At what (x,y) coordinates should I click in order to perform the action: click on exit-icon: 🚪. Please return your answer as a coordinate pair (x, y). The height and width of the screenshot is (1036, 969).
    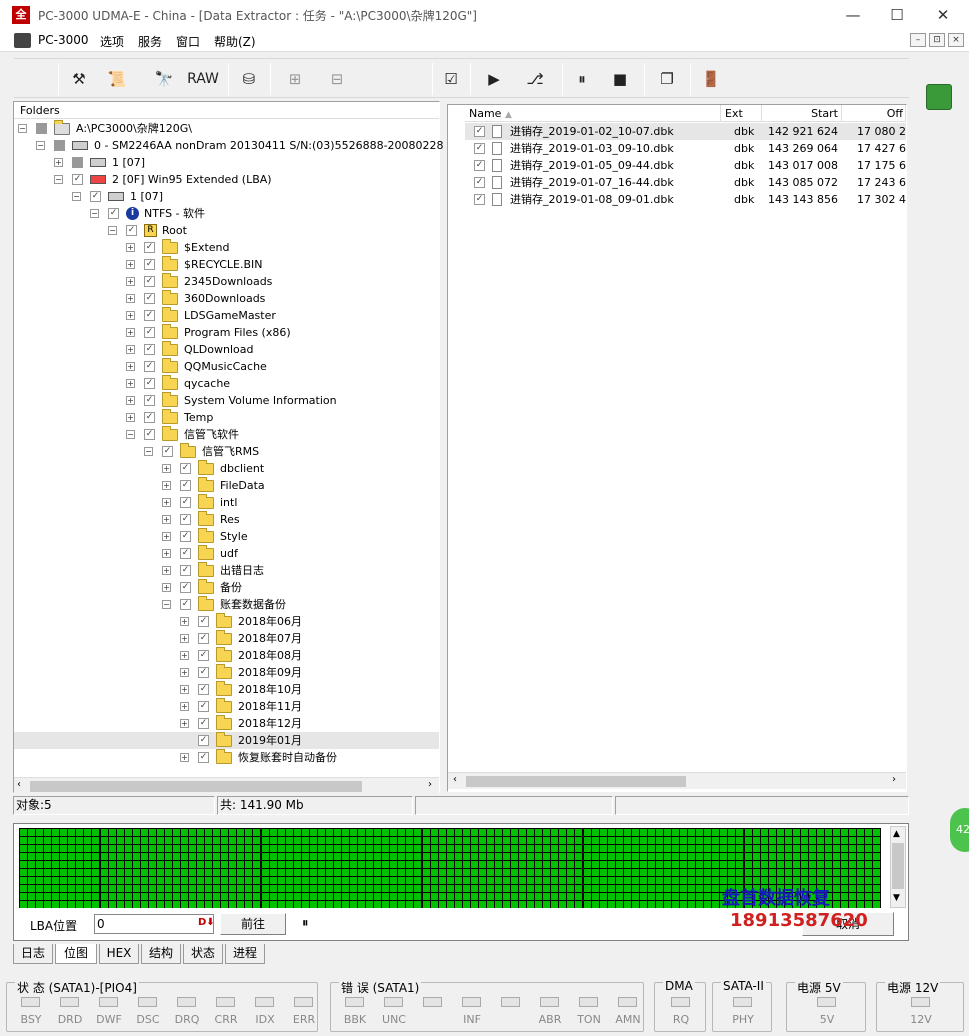
    Looking at the image, I should click on (711, 79).